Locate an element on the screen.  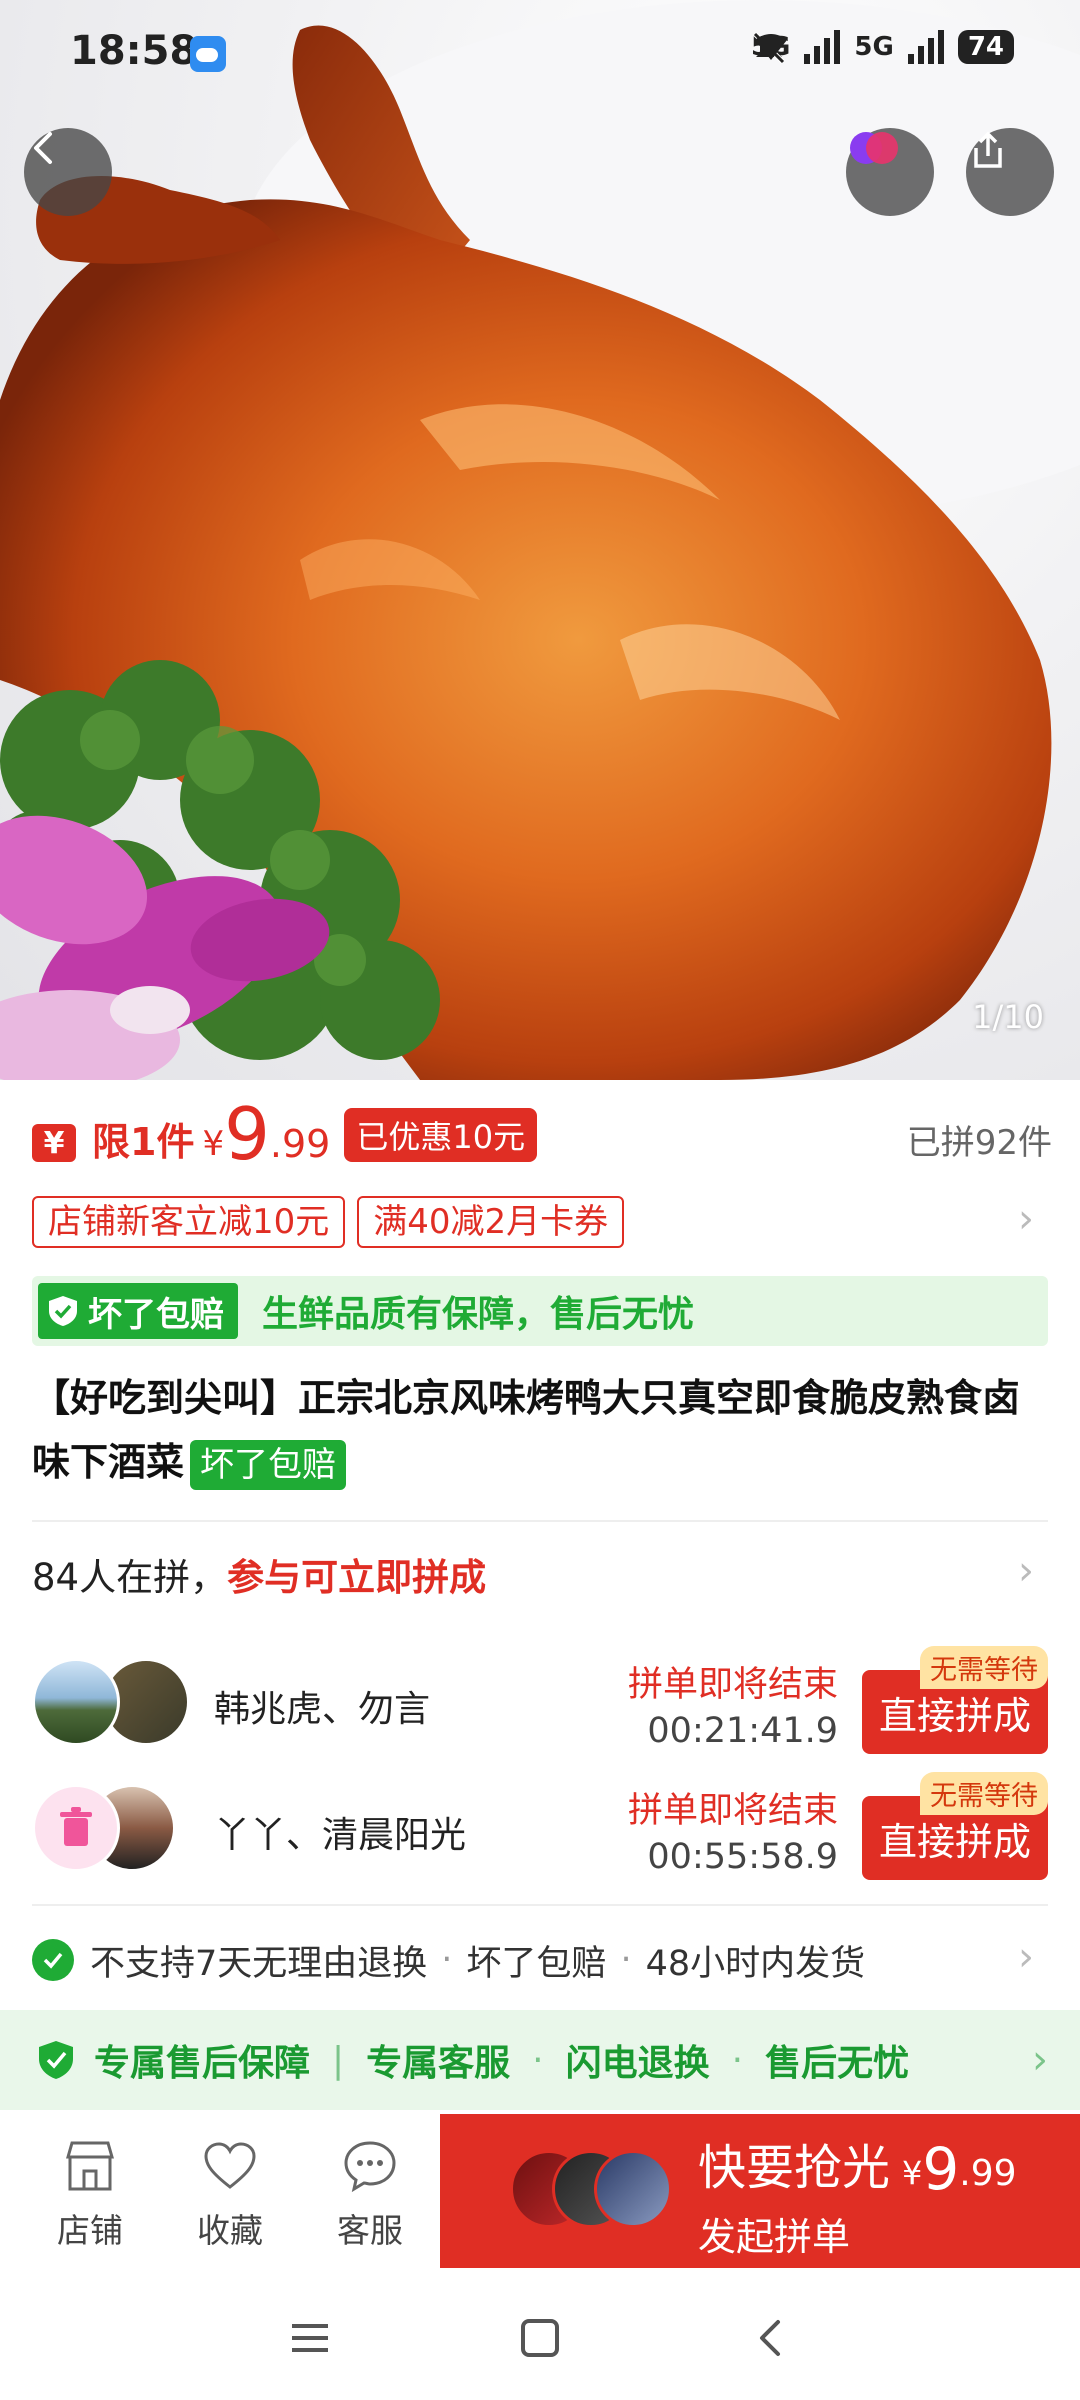
price-decimal: .99 is located at coordinates (300, 1144).